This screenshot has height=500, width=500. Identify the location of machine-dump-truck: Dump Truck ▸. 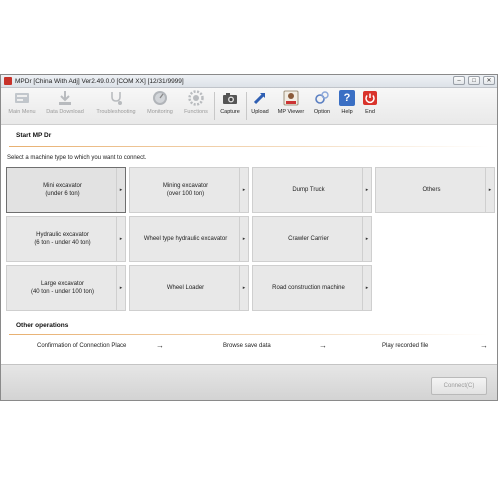
(312, 190).